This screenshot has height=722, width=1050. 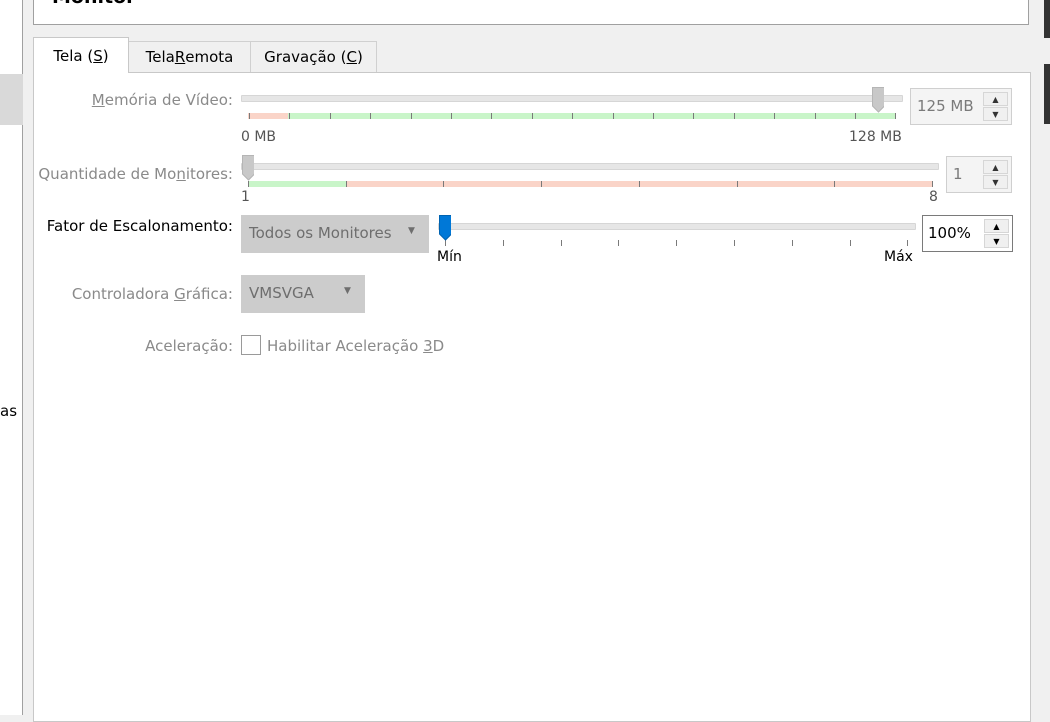 I want to click on label-mnemonic: M, so click(x=98, y=100).